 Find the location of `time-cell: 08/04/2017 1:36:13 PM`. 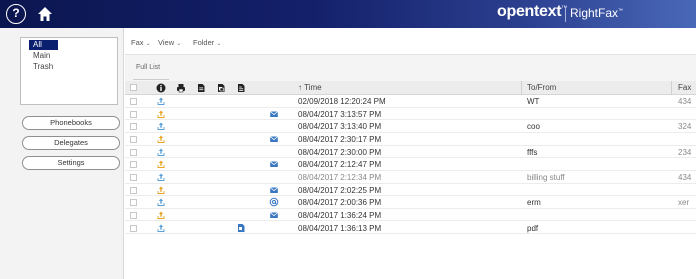

time-cell: 08/04/2017 1:36:13 PM is located at coordinates (340, 228).